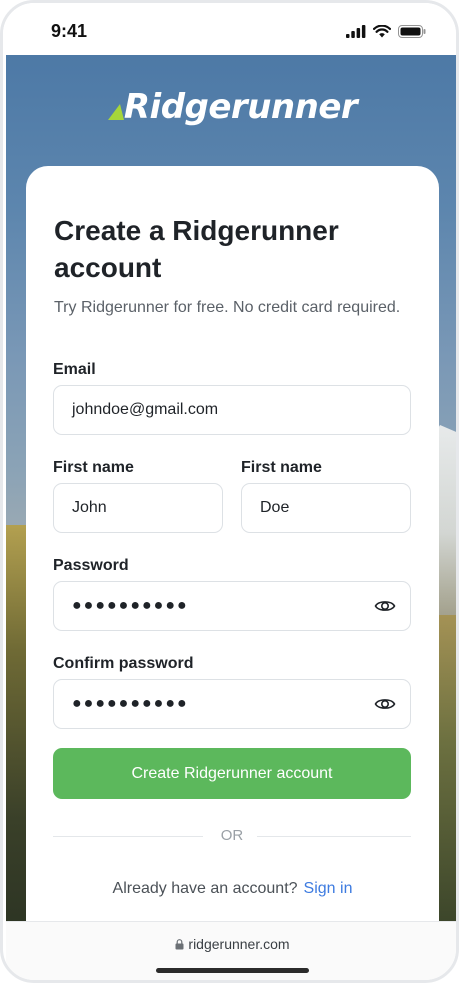  What do you see at coordinates (130, 703) in the screenshot?
I see `confirm-password-value: ●●●●●●●●●●` at bounding box center [130, 703].